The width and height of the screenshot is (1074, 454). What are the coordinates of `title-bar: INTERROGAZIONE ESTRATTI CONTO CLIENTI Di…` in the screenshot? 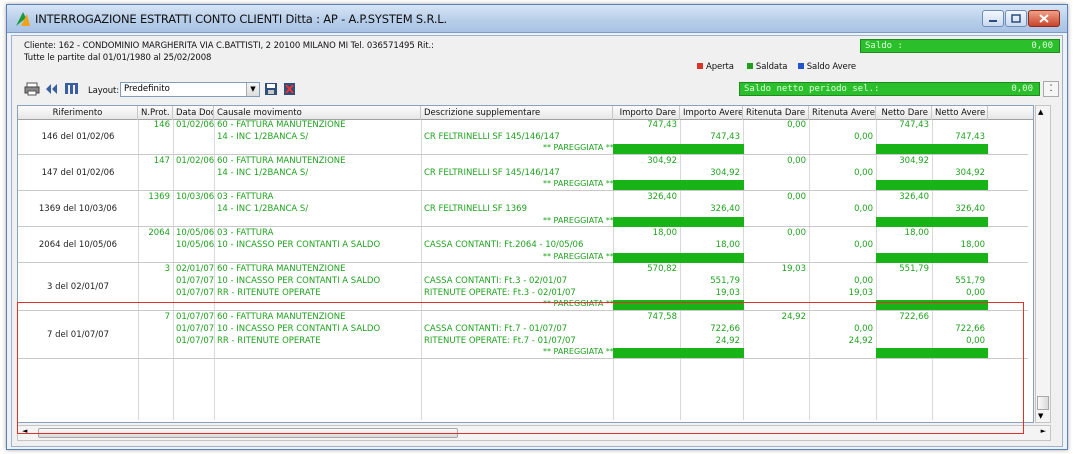 It's located at (537, 19).